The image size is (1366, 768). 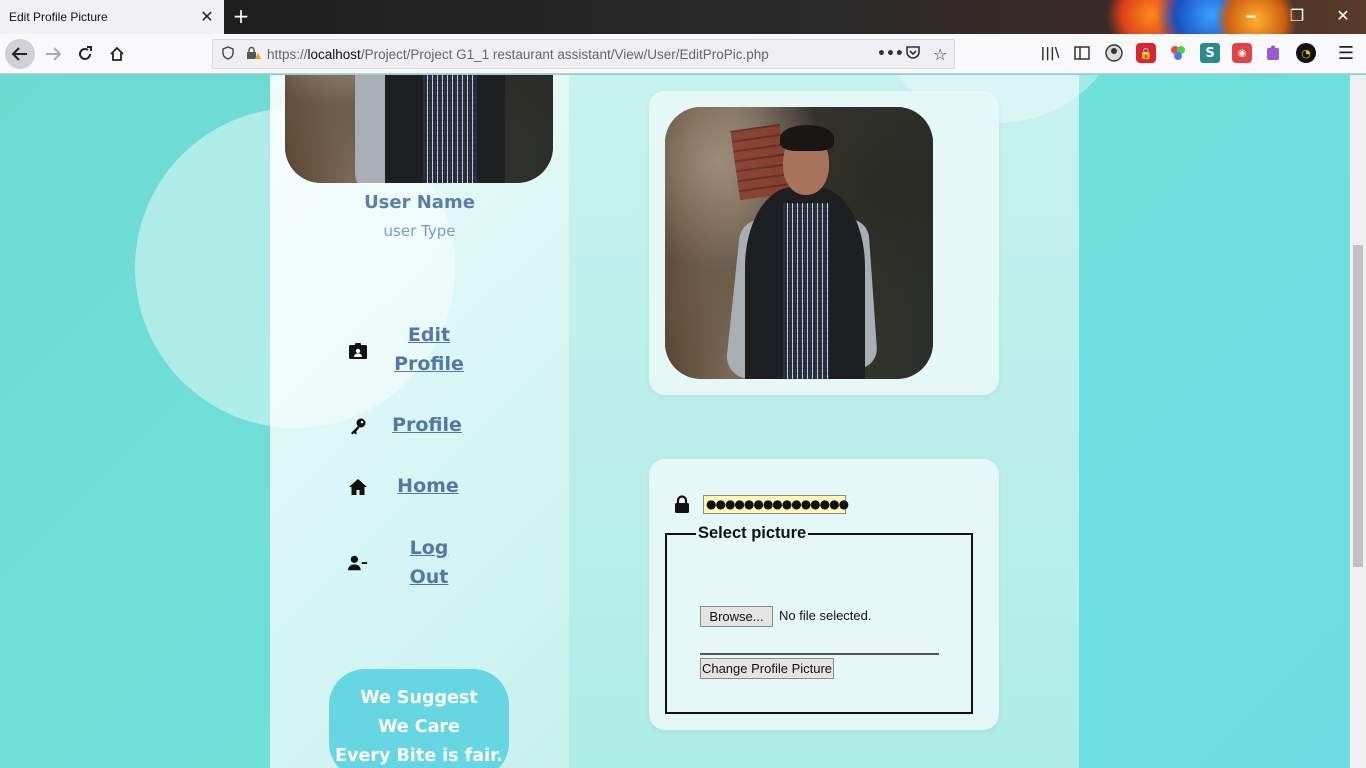 I want to click on library-icon: |||\, so click(x=1050, y=53).